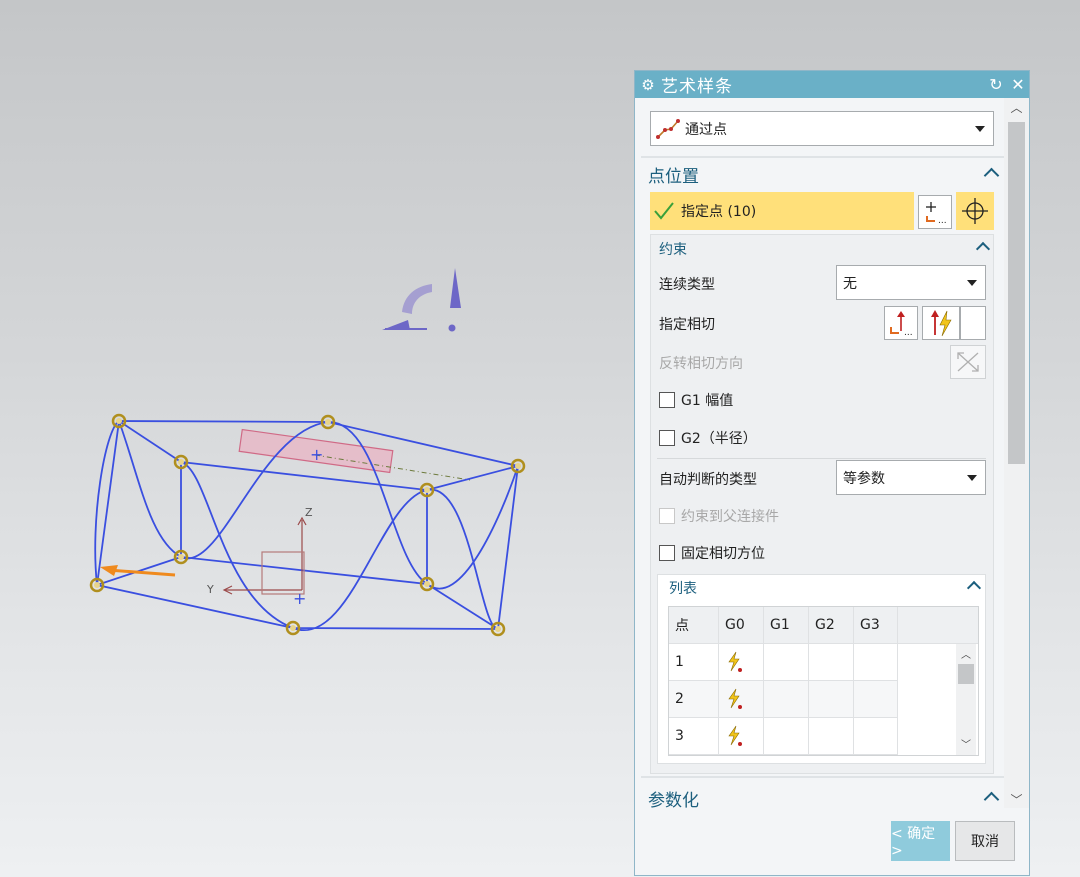  Describe the element at coordinates (831, 625) in the screenshot. I see `table-header: G2` at that location.